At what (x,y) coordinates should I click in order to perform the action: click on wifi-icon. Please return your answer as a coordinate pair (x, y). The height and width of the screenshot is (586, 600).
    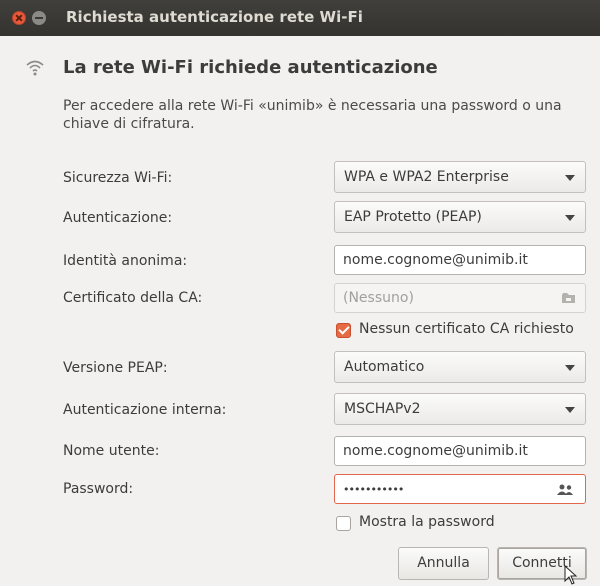
    Looking at the image, I should click on (35, 68).